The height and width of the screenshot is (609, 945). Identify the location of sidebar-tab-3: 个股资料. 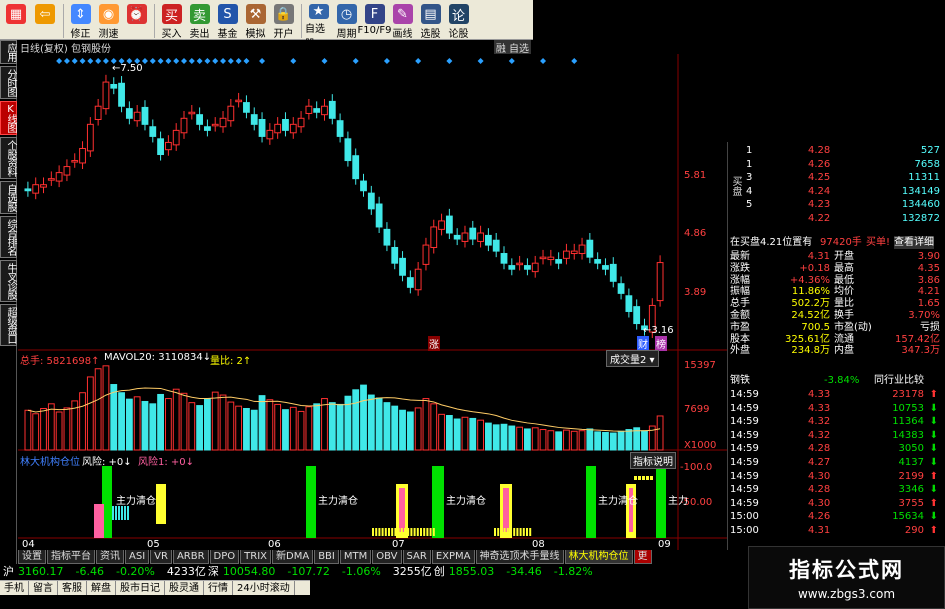
(8, 158).